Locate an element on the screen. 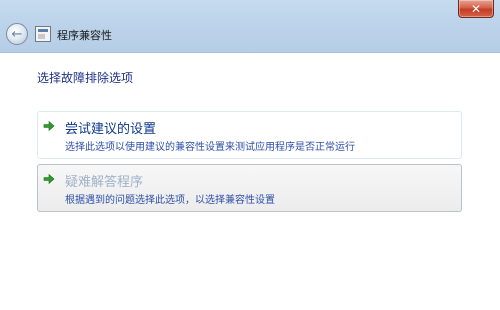 This screenshot has height=310, width=500. option-troubleshoot-program: 疑难解答程序 根据遇到的问题选择此选项，以选择兼容性设置 is located at coordinates (249, 188).